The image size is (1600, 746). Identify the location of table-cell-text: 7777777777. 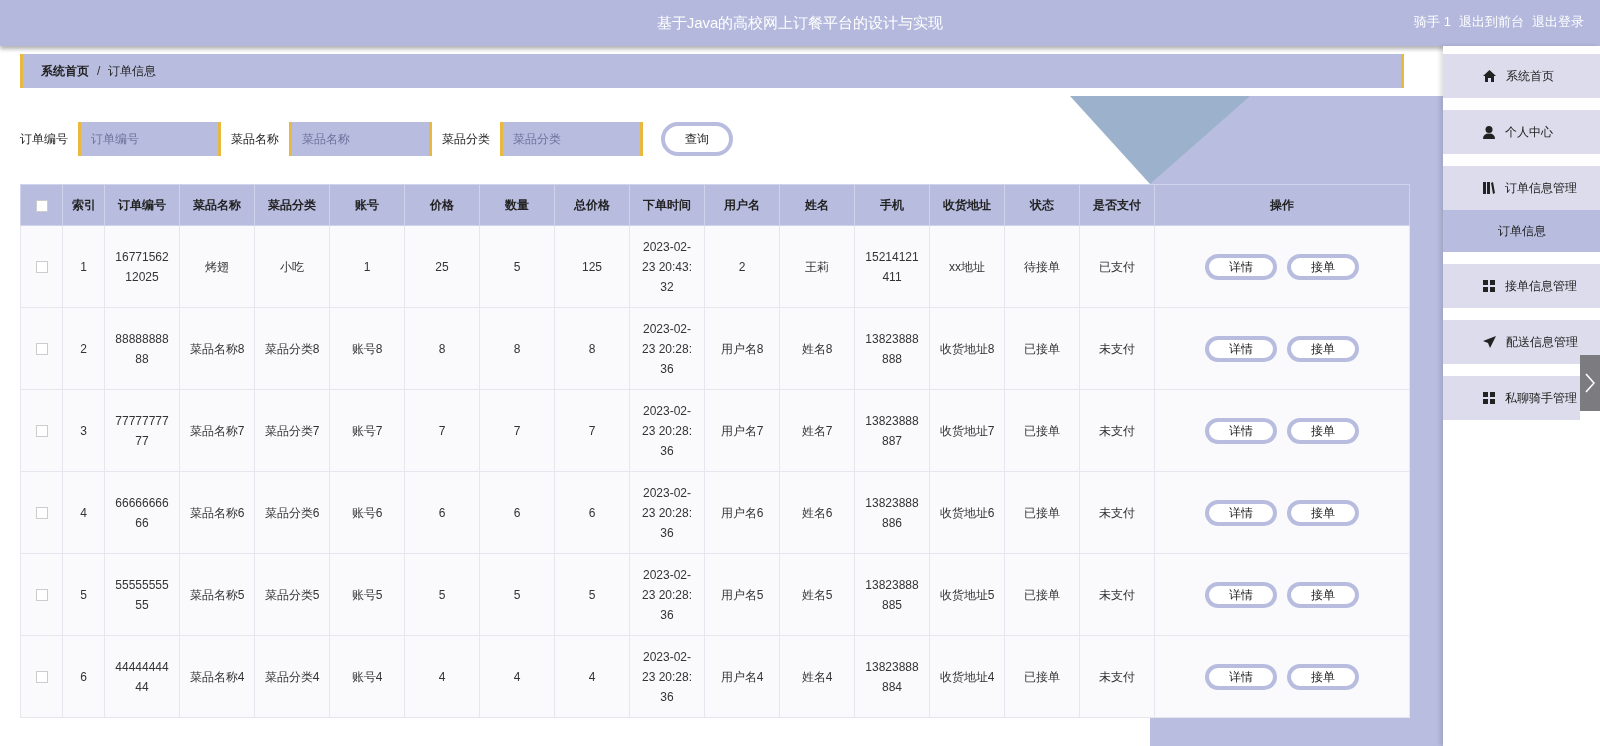
(142, 431).